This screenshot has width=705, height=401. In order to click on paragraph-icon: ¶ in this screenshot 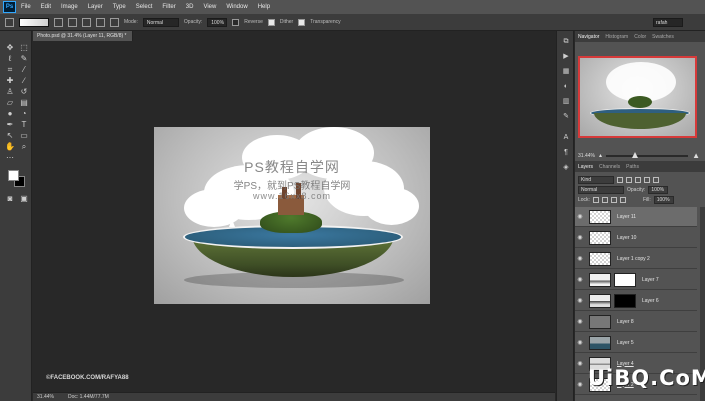, I will do `click(566, 152)`.